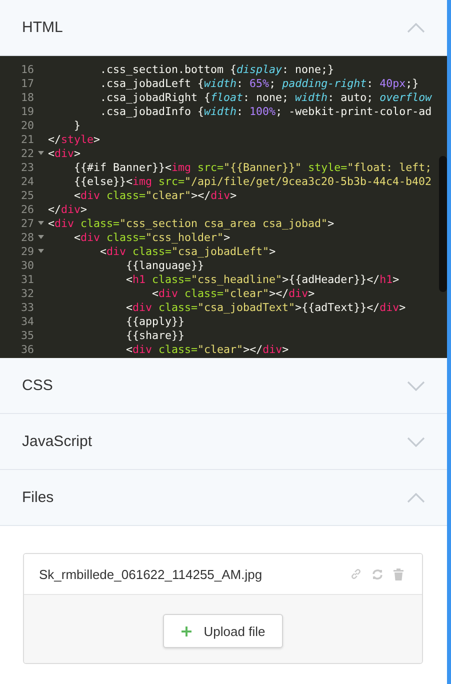 The height and width of the screenshot is (684, 451). I want to click on line-number: 35, so click(27, 335).